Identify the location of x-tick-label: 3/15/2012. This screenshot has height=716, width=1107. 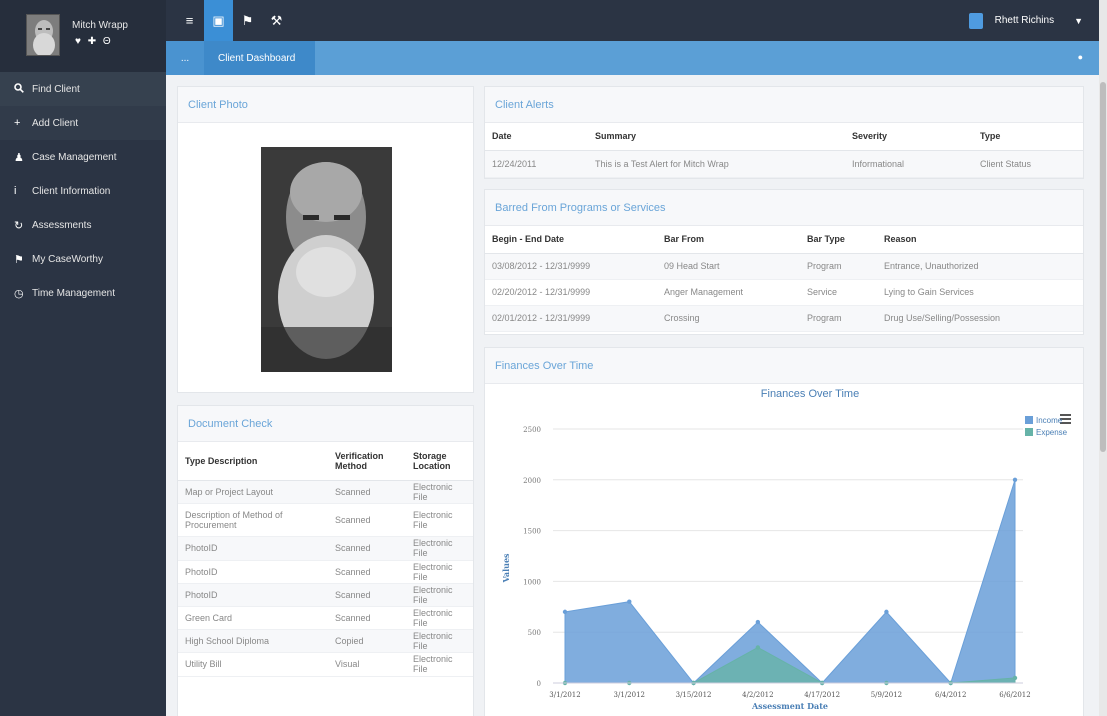
(694, 695).